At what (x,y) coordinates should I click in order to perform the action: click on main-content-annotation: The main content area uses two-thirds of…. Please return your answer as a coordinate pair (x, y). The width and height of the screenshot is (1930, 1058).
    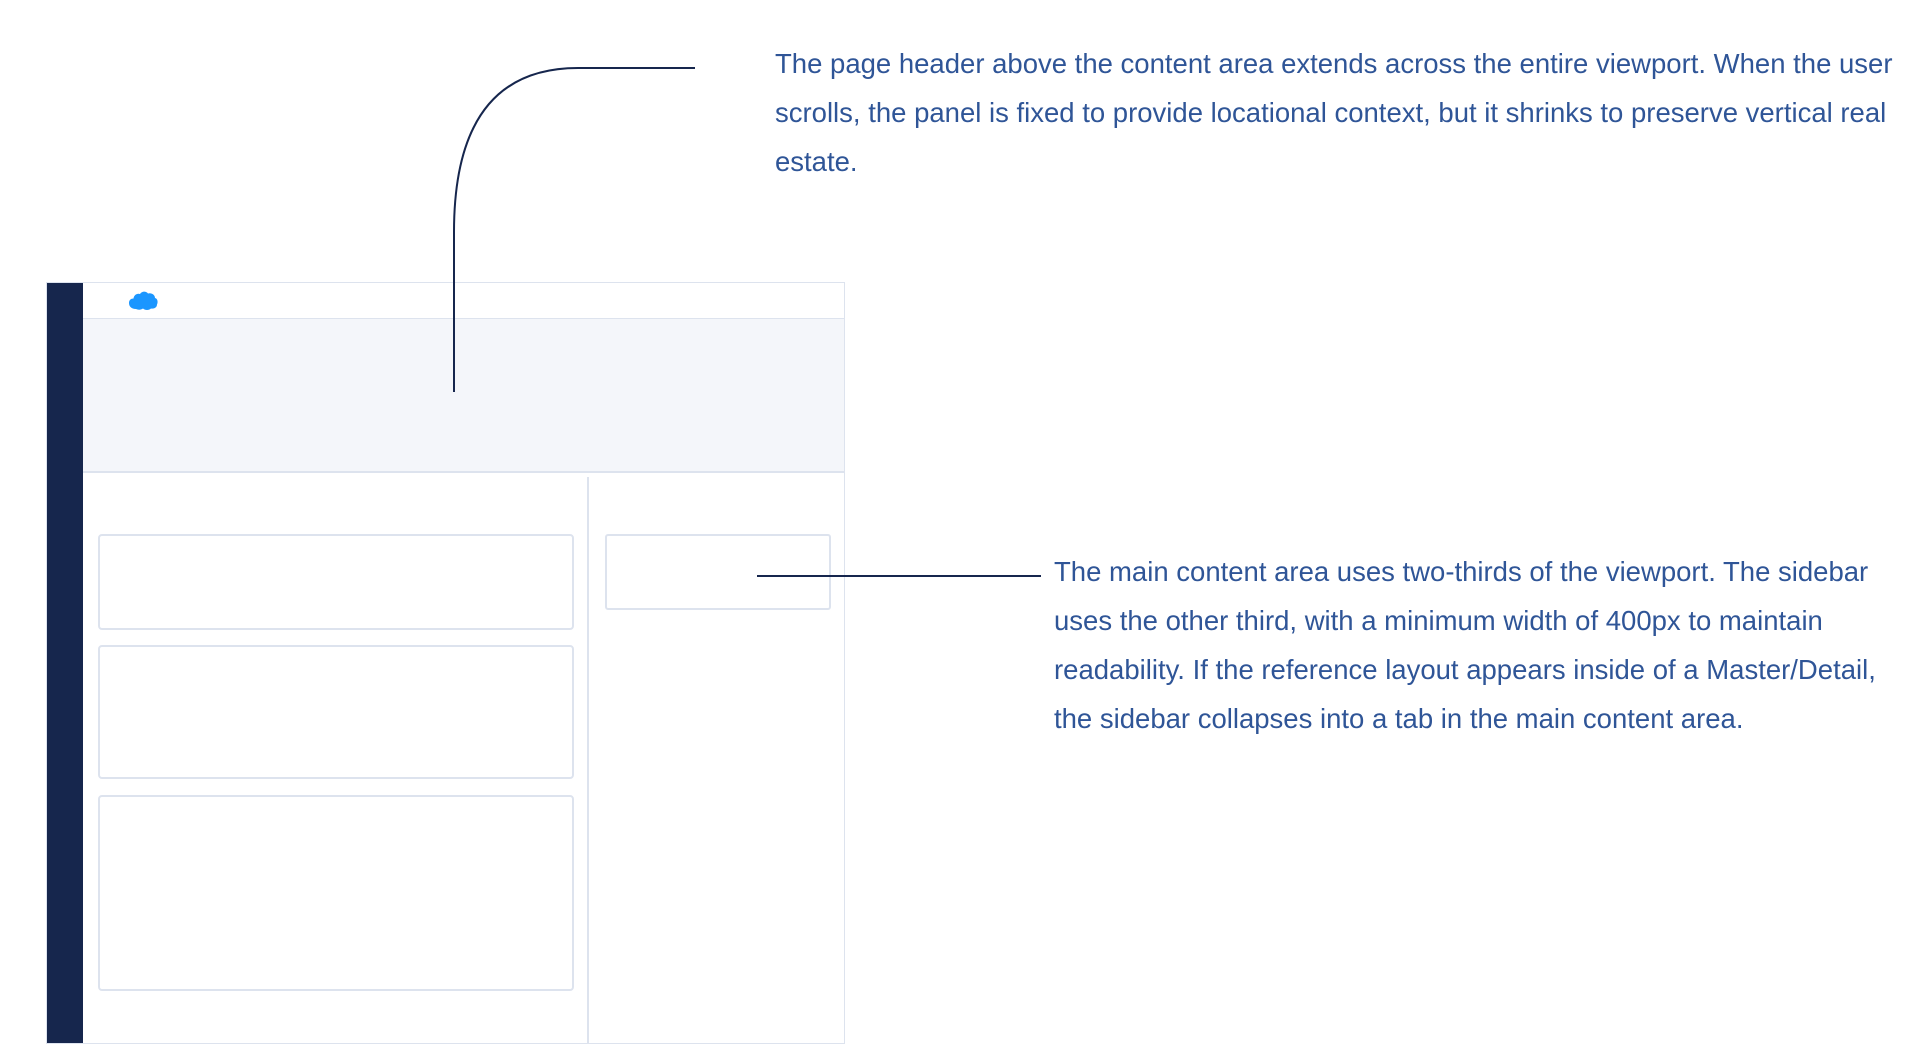
    Looking at the image, I should click on (1465, 645).